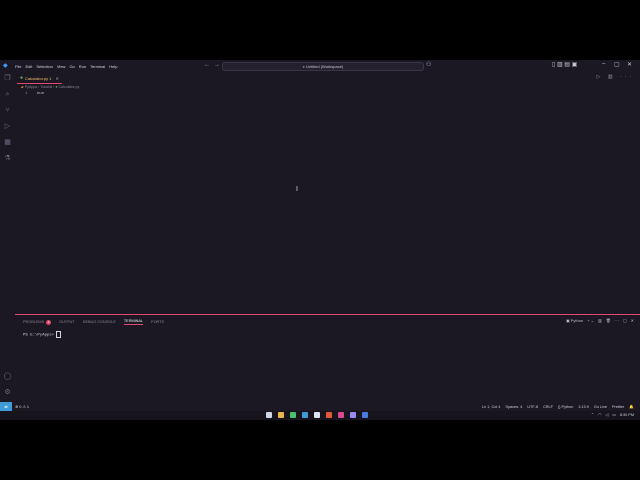  Describe the element at coordinates (7, 392) in the screenshot. I see `settings-gear-icon: ⚙` at that location.